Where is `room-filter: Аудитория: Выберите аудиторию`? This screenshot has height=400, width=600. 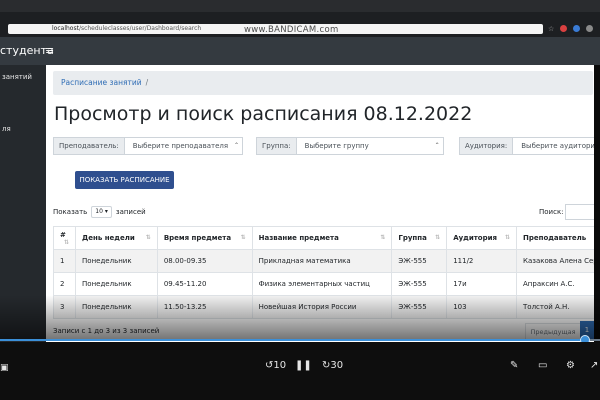
room-filter: Аудитория: Выберите аудиторию is located at coordinates (526, 146).